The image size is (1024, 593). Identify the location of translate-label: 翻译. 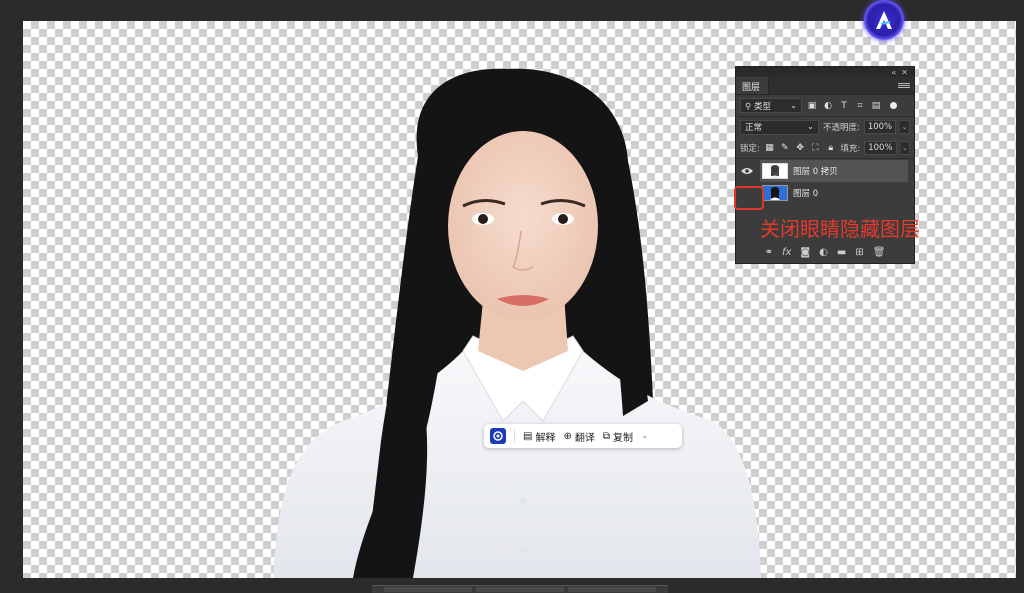
(584, 438).